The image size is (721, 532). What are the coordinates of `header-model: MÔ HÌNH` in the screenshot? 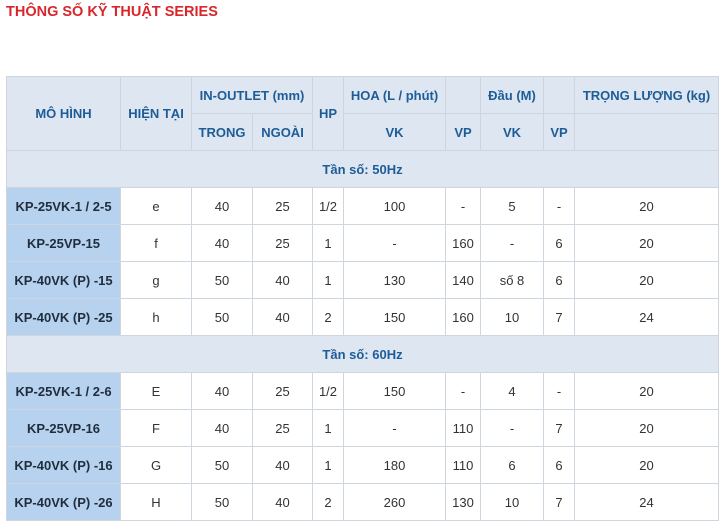 It's located at (63, 113).